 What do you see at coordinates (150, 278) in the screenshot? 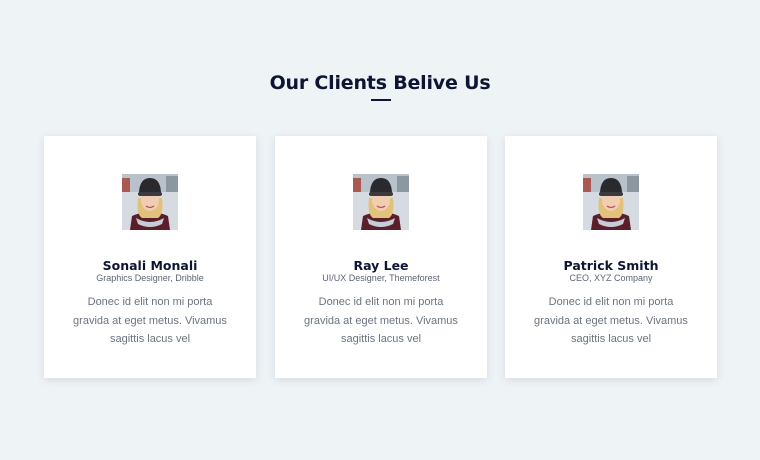
I see `client-role: Graphics Designer, Dribble` at bounding box center [150, 278].